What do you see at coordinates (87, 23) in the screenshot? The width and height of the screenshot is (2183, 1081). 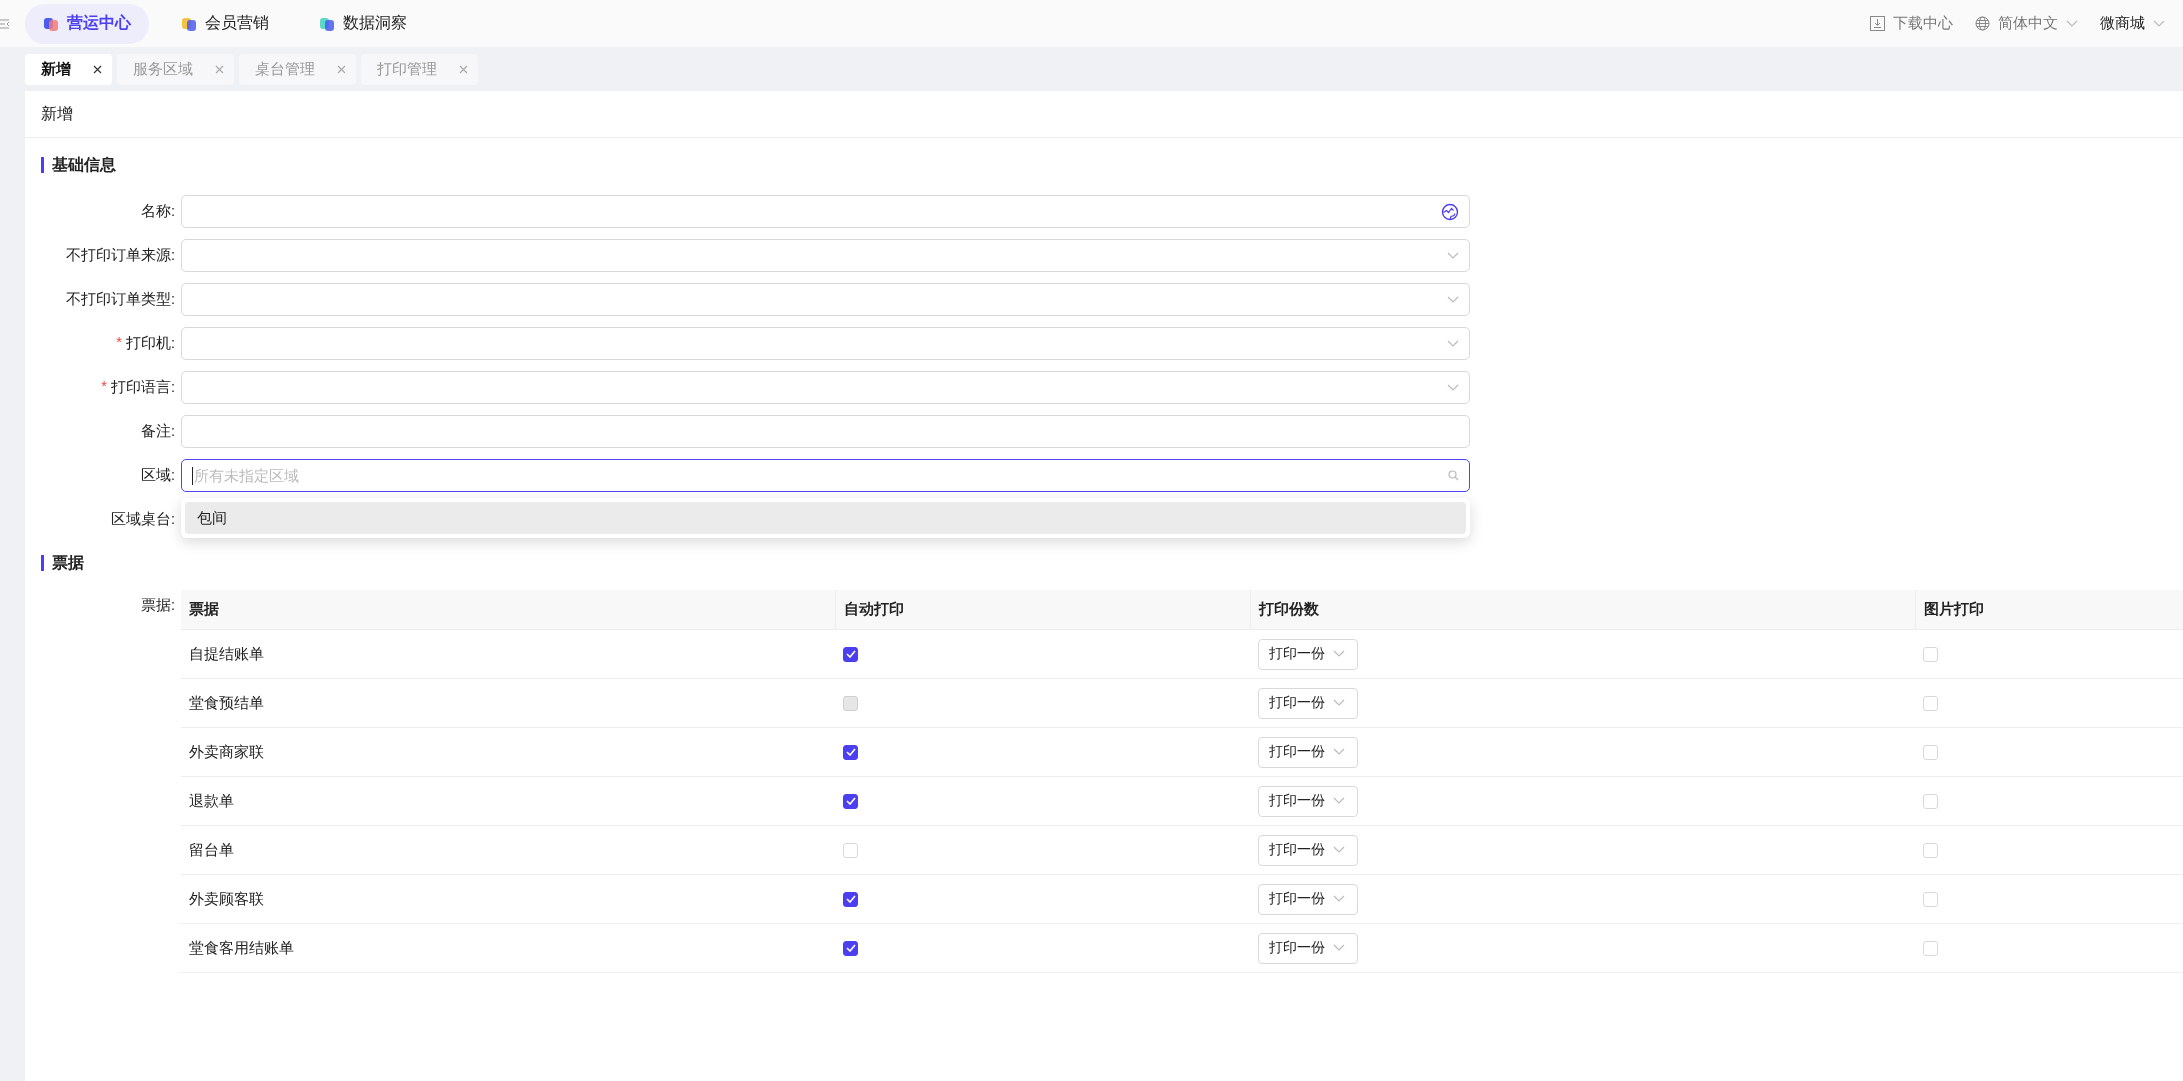 I see `nav-tab: 营运中心` at bounding box center [87, 23].